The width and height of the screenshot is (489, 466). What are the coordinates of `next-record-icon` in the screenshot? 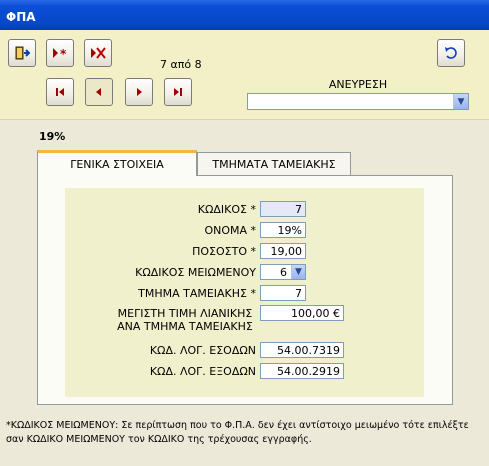 It's located at (139, 92).